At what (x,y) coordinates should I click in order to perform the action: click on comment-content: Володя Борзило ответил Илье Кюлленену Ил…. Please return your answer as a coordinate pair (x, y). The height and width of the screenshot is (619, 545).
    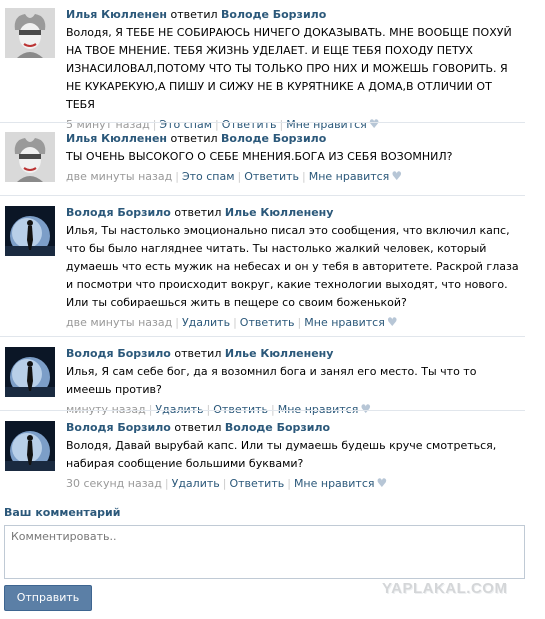
    Looking at the image, I should click on (293, 382).